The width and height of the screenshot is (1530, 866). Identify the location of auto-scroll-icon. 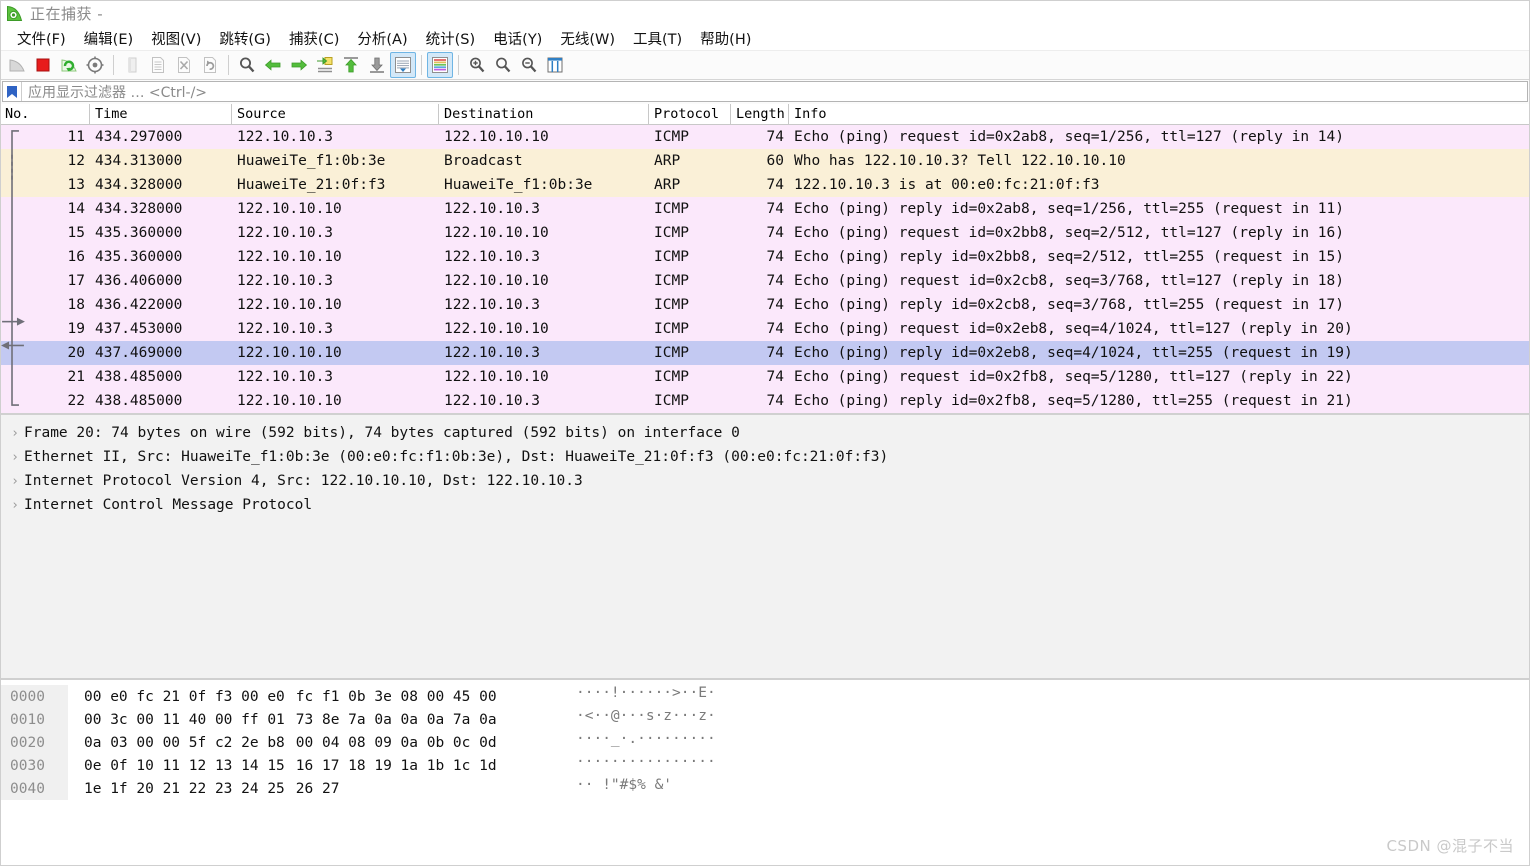
(403, 65).